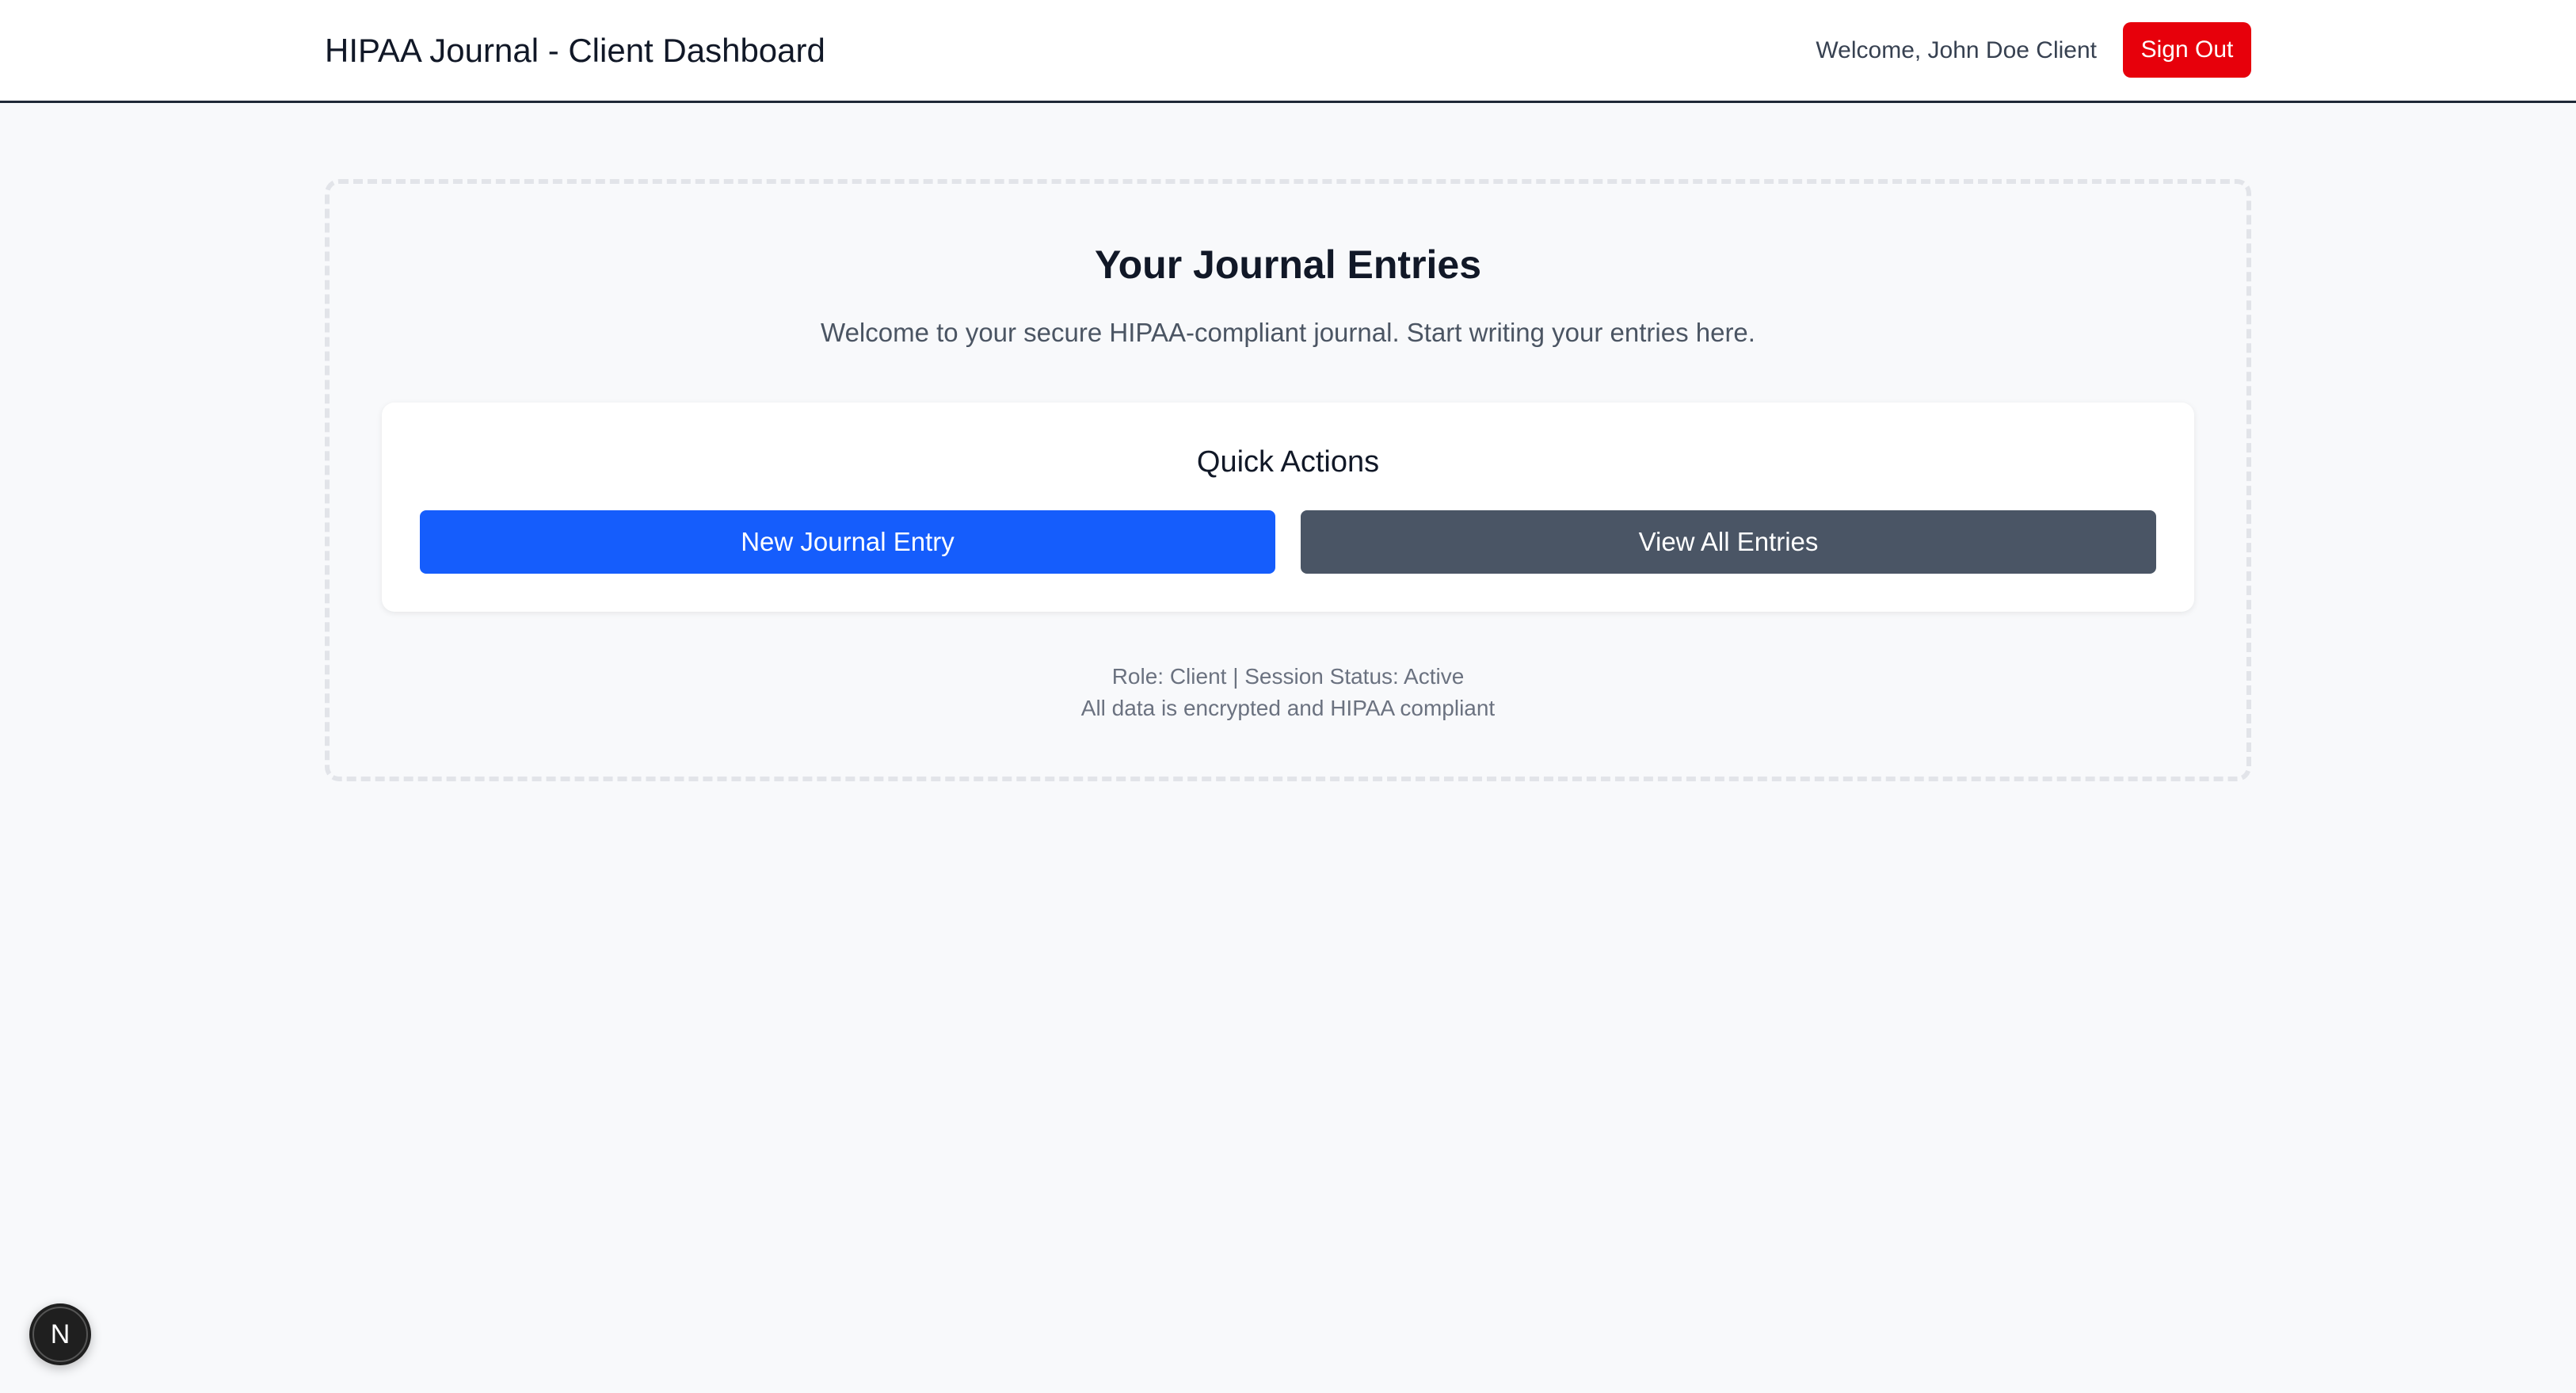 The image size is (2576, 1393). I want to click on welcome-message: Welcome, John Doe Client, so click(1957, 50).